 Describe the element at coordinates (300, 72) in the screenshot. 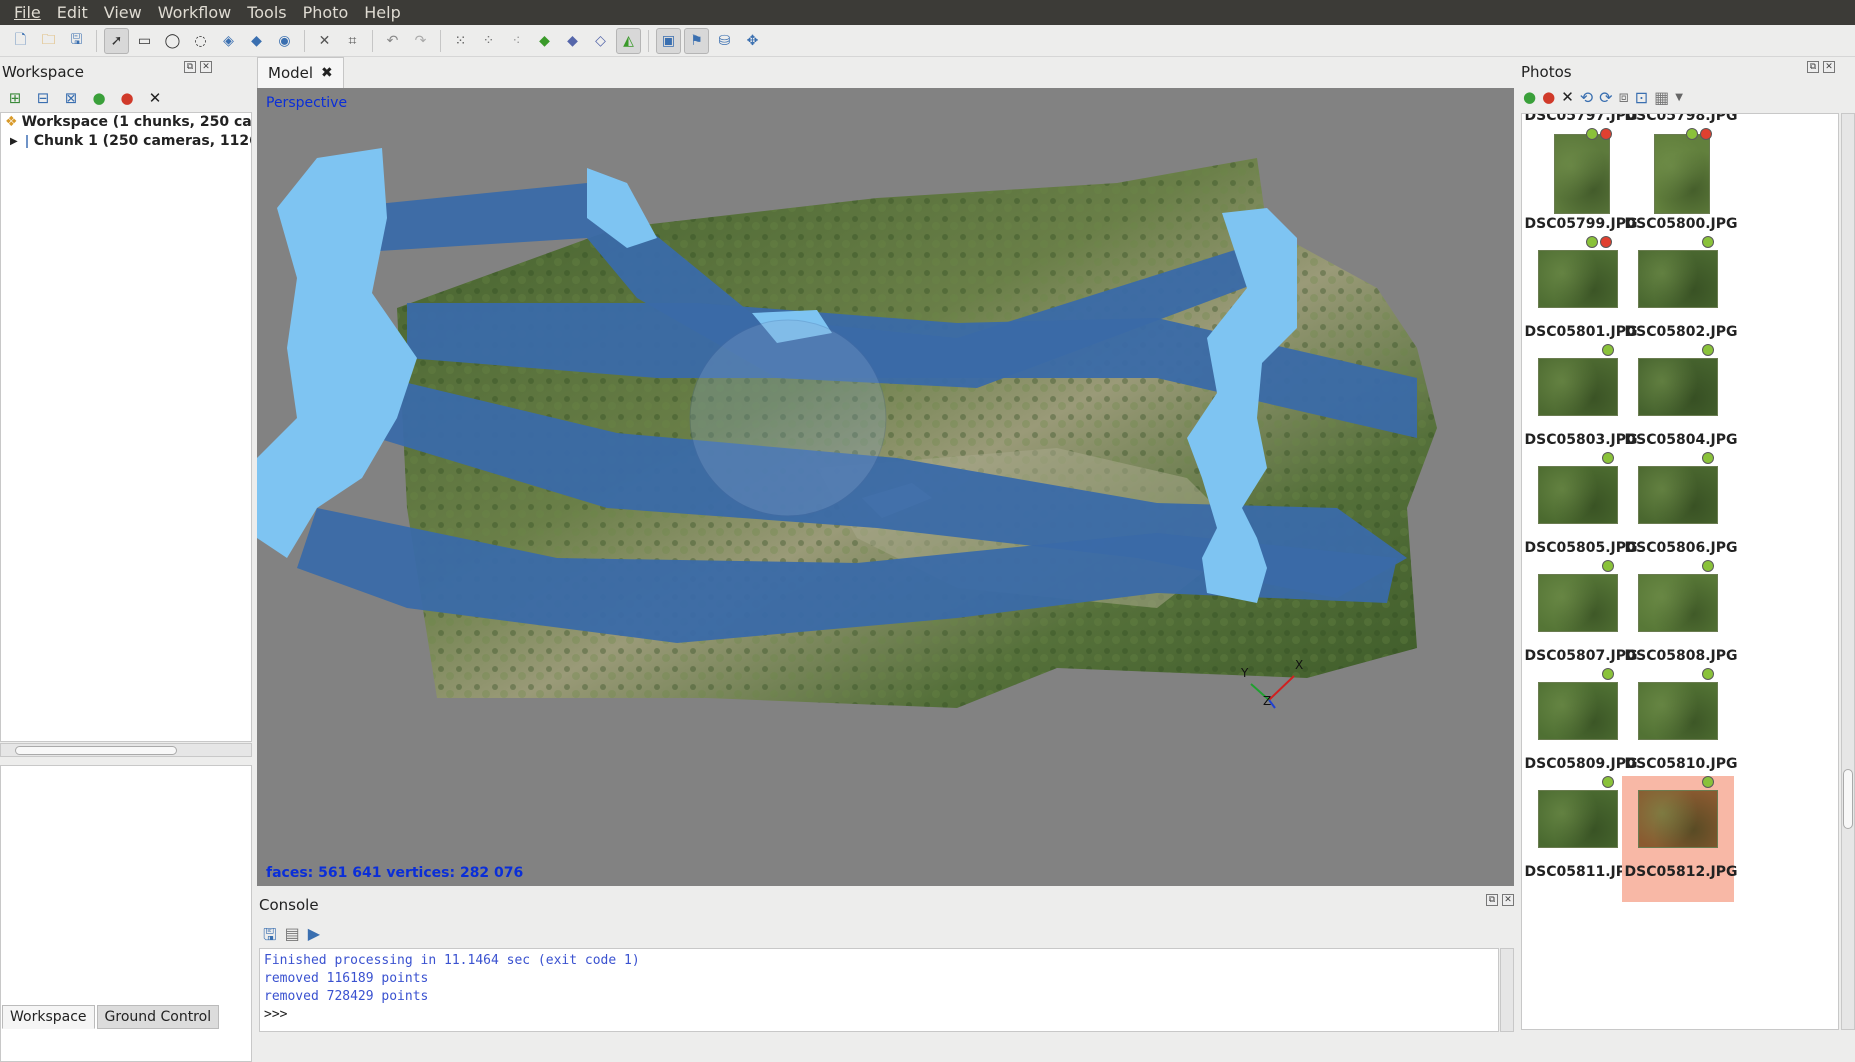

I see `tab-model: Model ✖` at that location.